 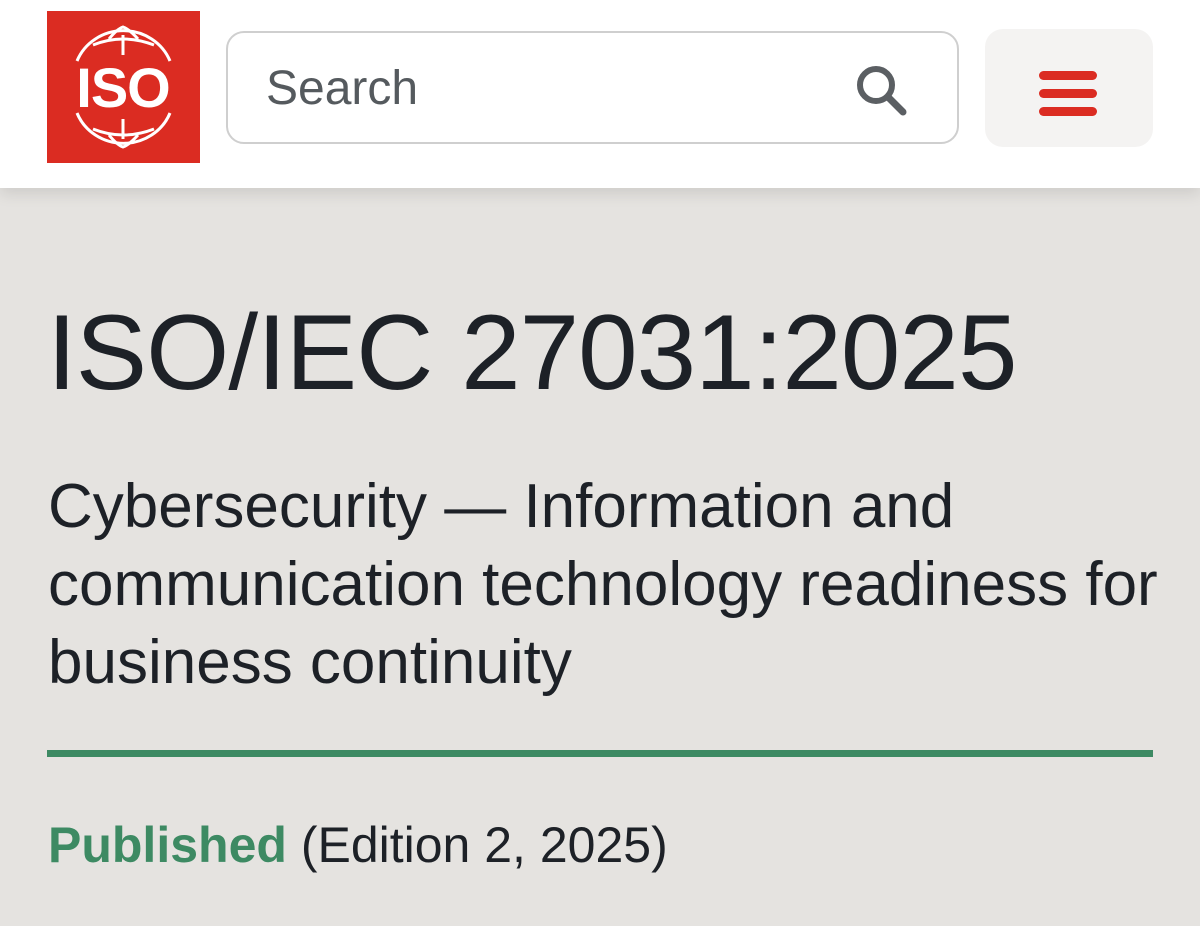 What do you see at coordinates (167, 845) in the screenshot?
I see `status-label: Published` at bounding box center [167, 845].